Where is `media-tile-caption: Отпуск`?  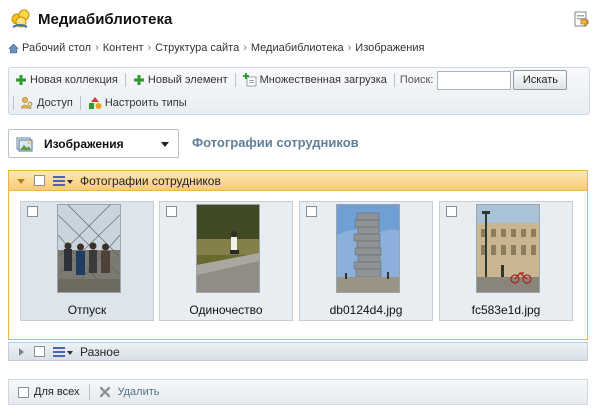
media-tile-caption: Отпуск is located at coordinates (87, 310).